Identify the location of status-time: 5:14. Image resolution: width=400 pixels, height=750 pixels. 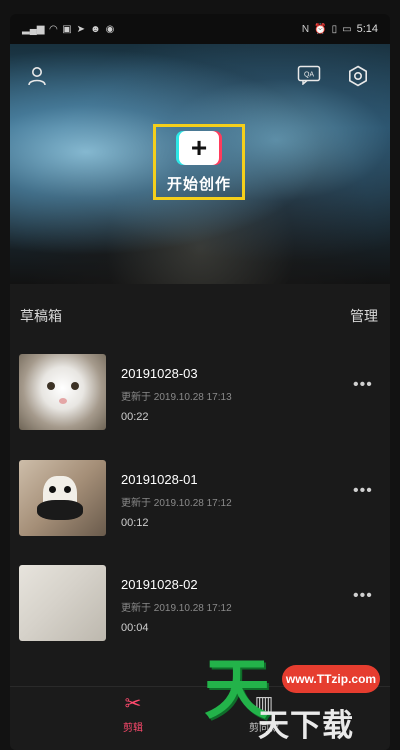
(367, 29).